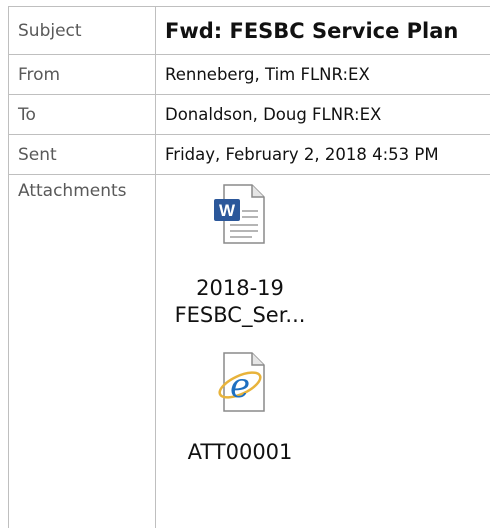 The height and width of the screenshot is (528, 490). Describe the element at coordinates (323, 155) in the screenshot. I see `sent-value: Friday, February 2, 2018 4:53 PM` at that location.